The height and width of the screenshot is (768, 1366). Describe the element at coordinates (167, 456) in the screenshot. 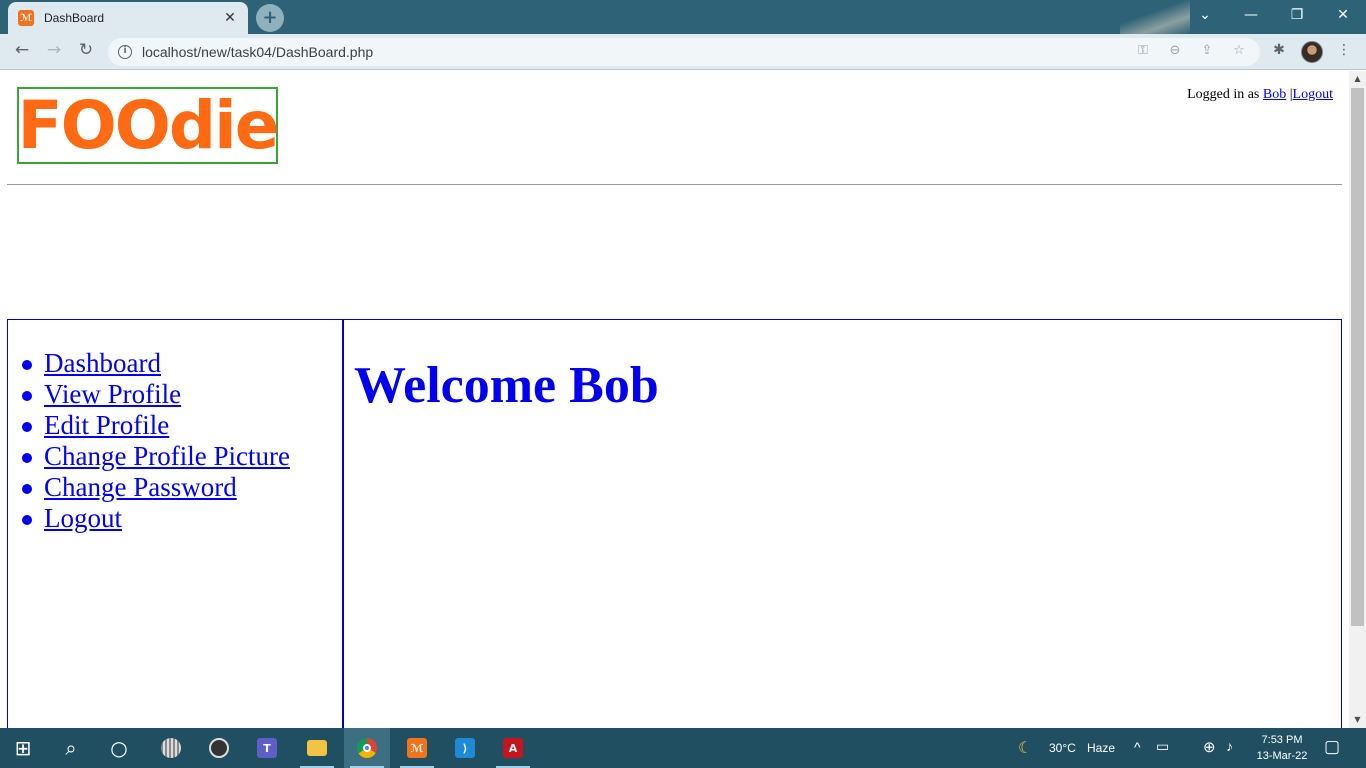

I see `change-profile-picture-link: Change Profile Picture` at that location.